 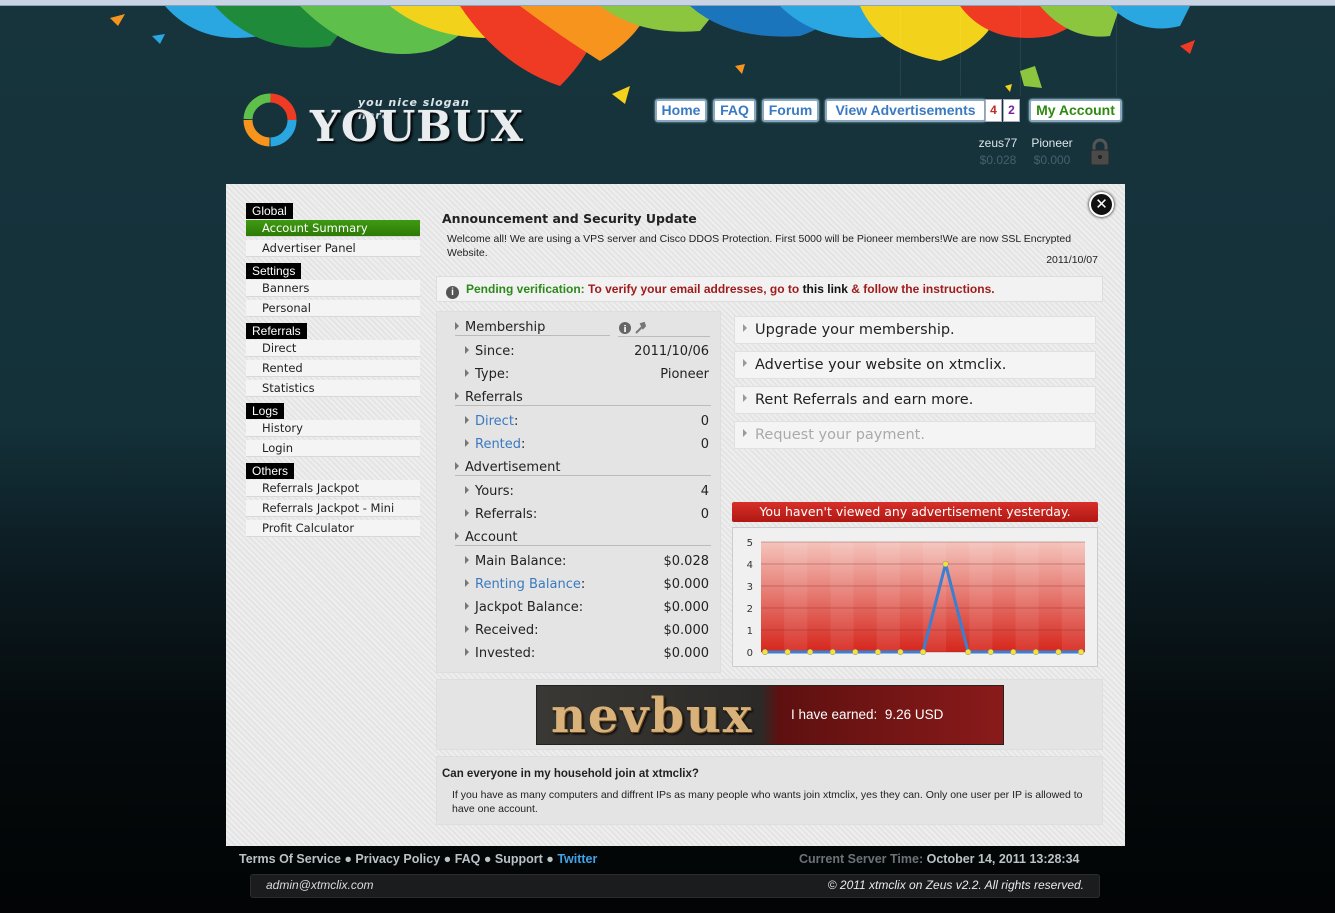 I want to click on ads-chart-svg: 0 1 2 3 4 5, so click(x=916, y=598).